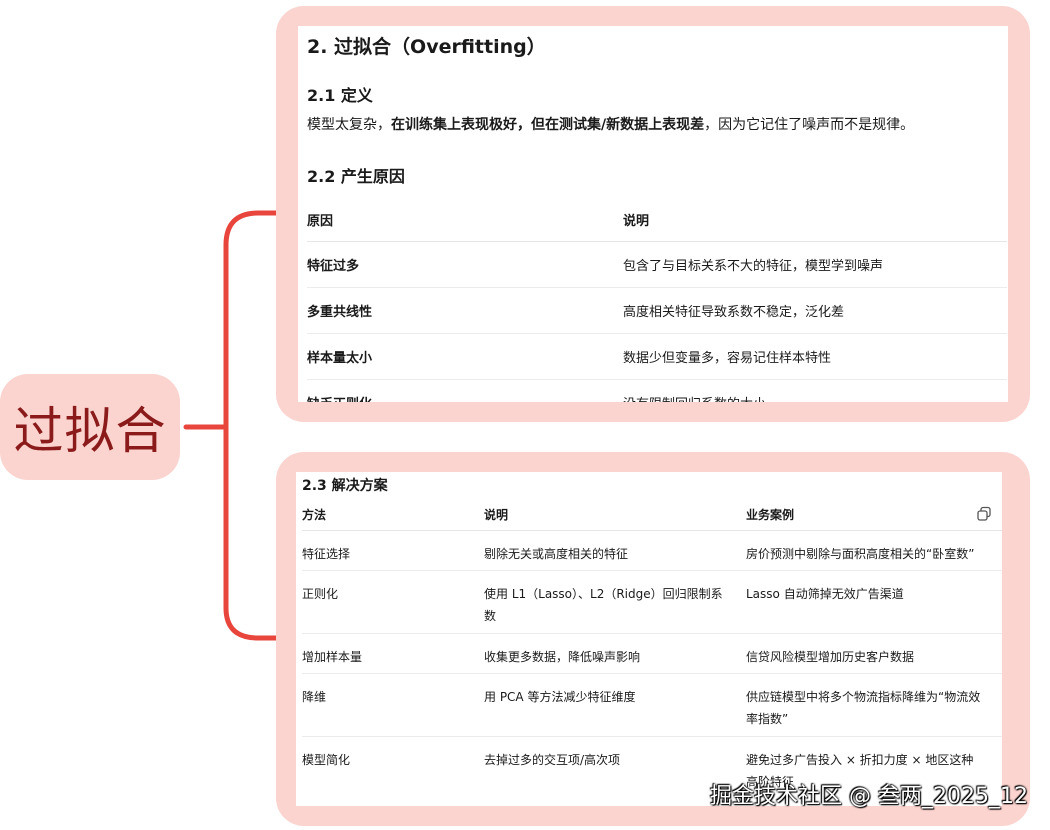 This screenshot has height=830, width=1050. I want to click on table-row: 多重共线性 高度相关特征导致系数不稳定，泛化差, so click(657, 310).